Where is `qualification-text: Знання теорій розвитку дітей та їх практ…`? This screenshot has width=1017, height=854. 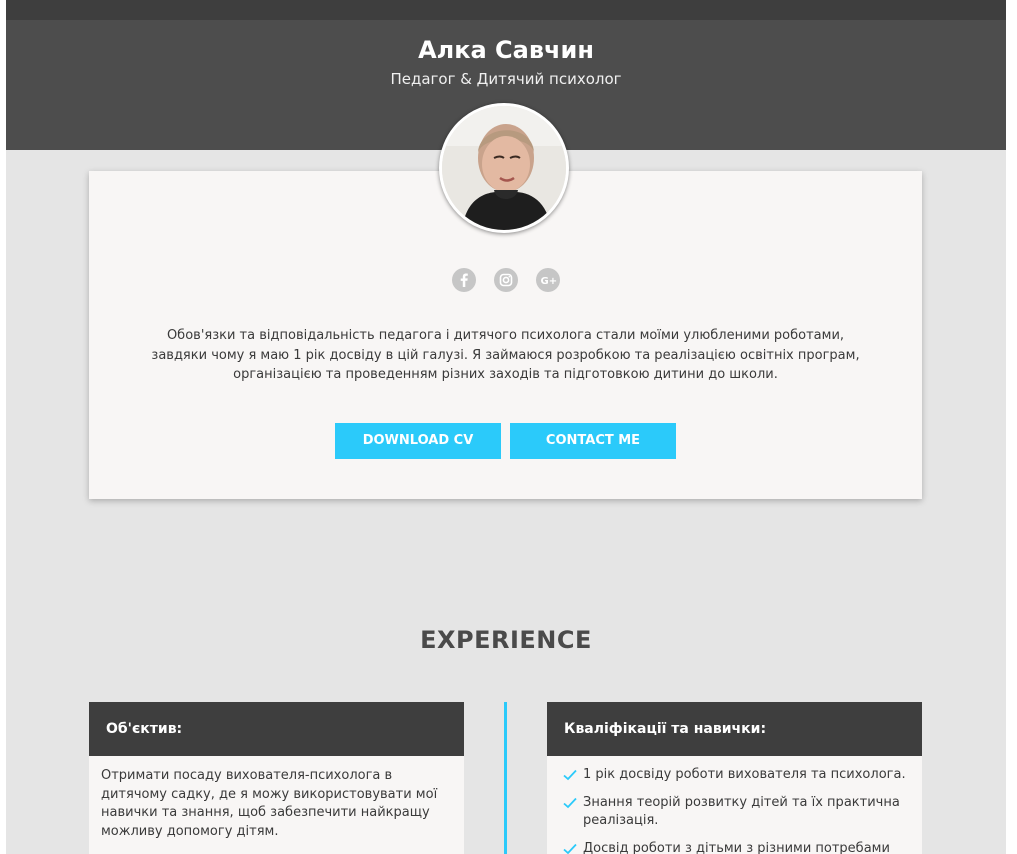
qualification-text: Знання теорій розвитку дітей та їх практ… is located at coordinates (741, 811).